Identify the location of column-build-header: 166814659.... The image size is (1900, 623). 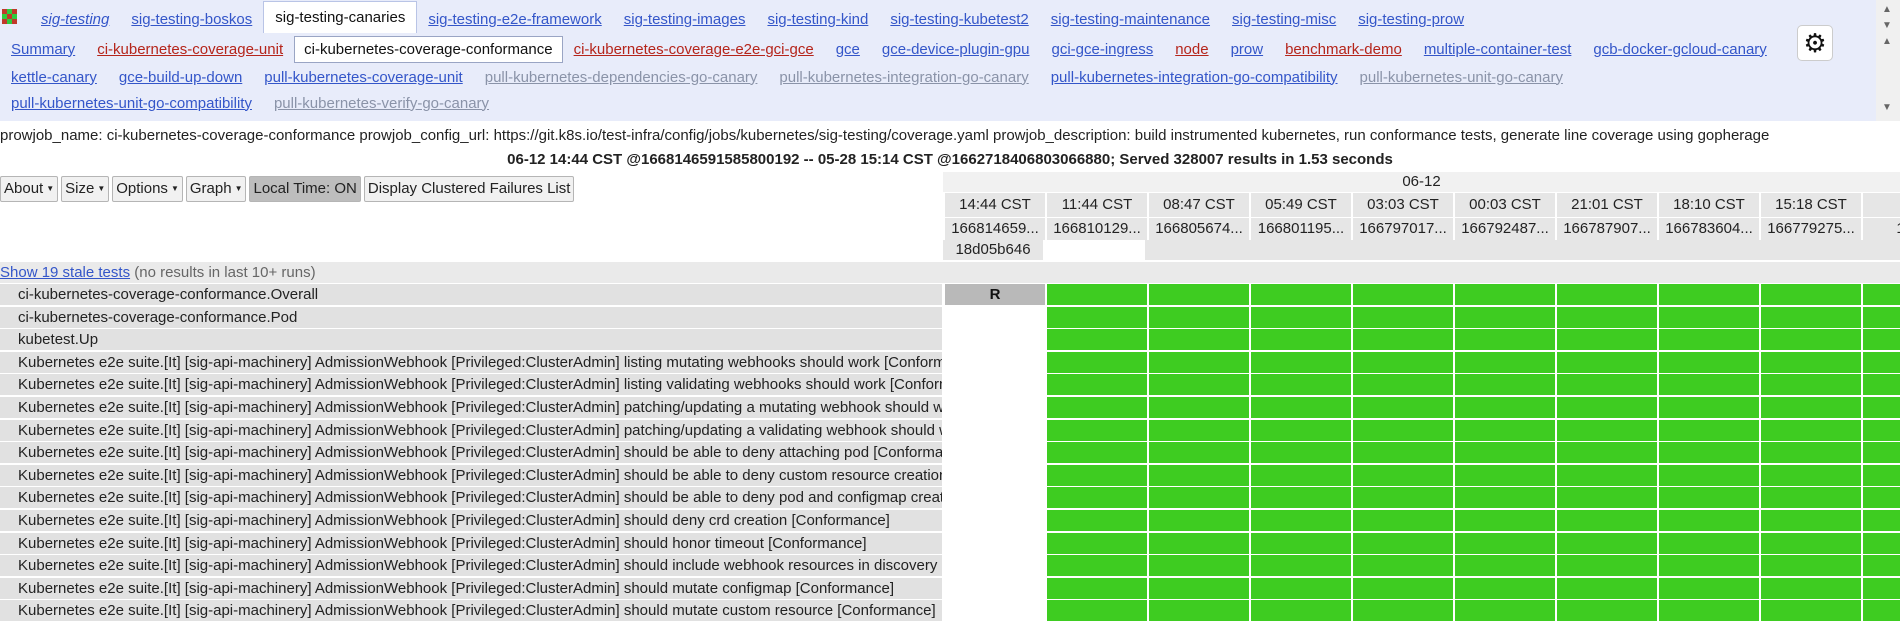
(994, 229).